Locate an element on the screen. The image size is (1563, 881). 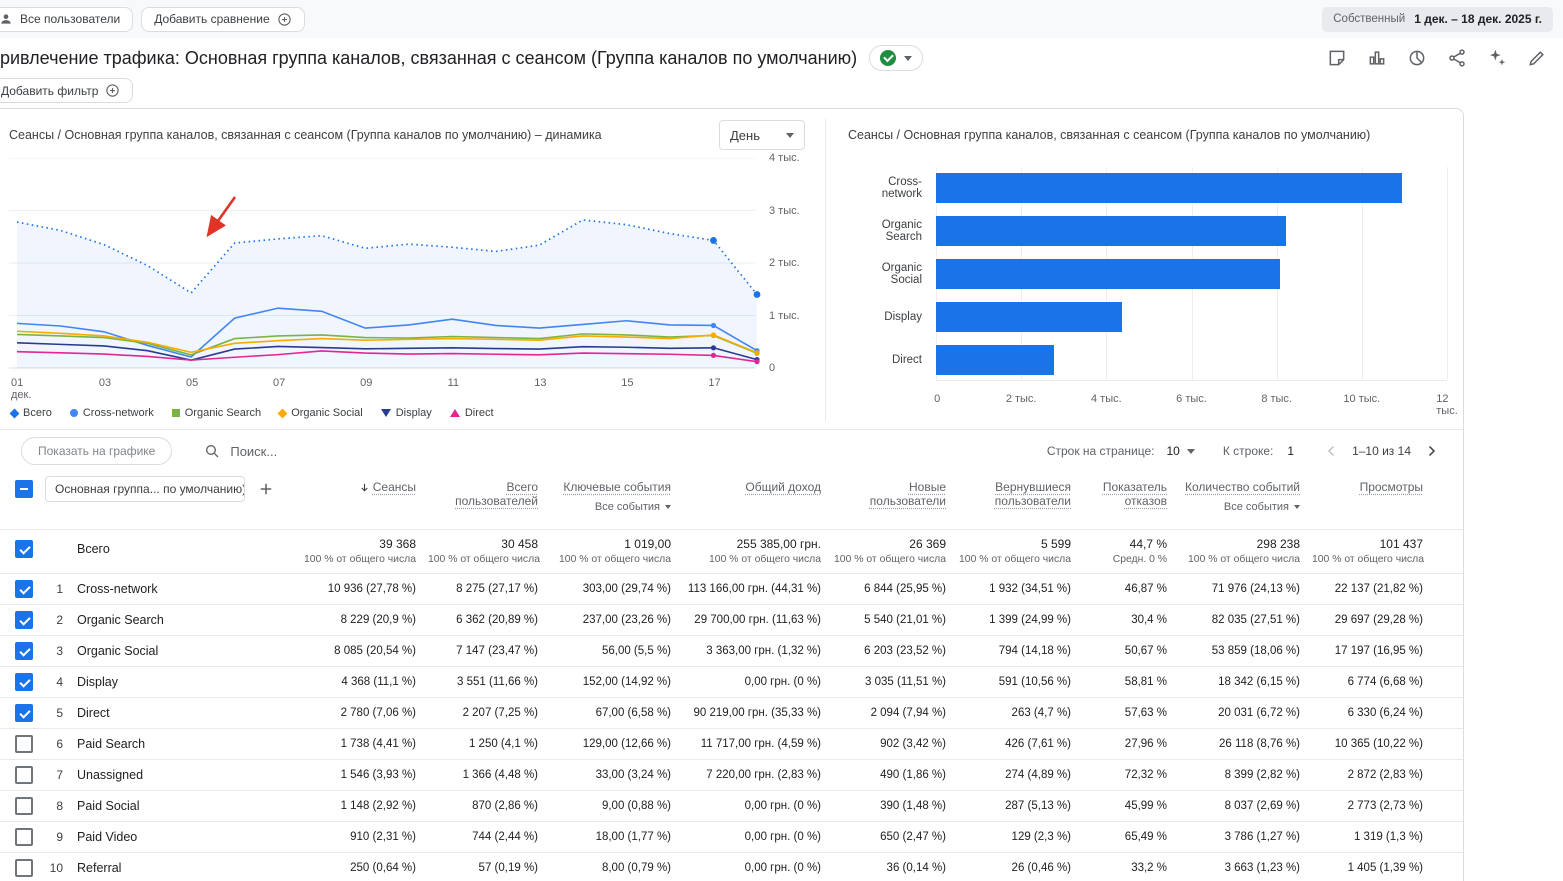
channel-name: Unassigned is located at coordinates (110, 775).